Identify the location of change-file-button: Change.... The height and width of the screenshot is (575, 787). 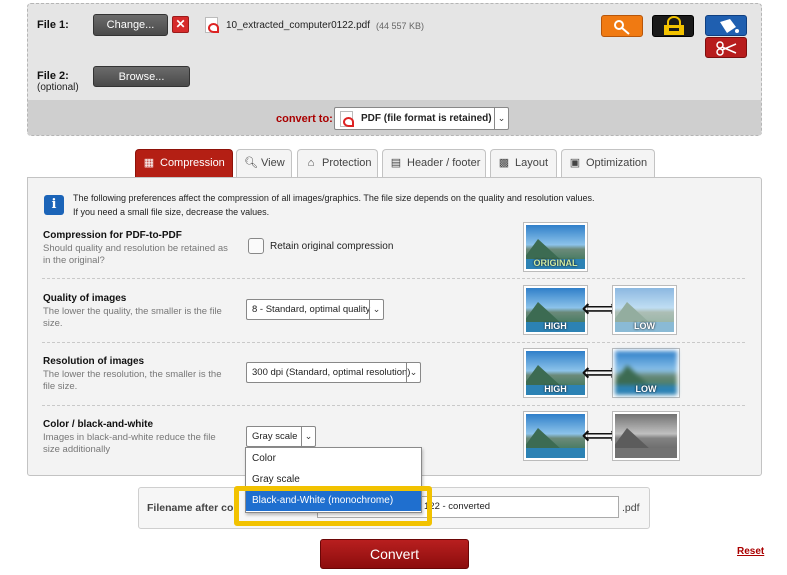
(130, 25).